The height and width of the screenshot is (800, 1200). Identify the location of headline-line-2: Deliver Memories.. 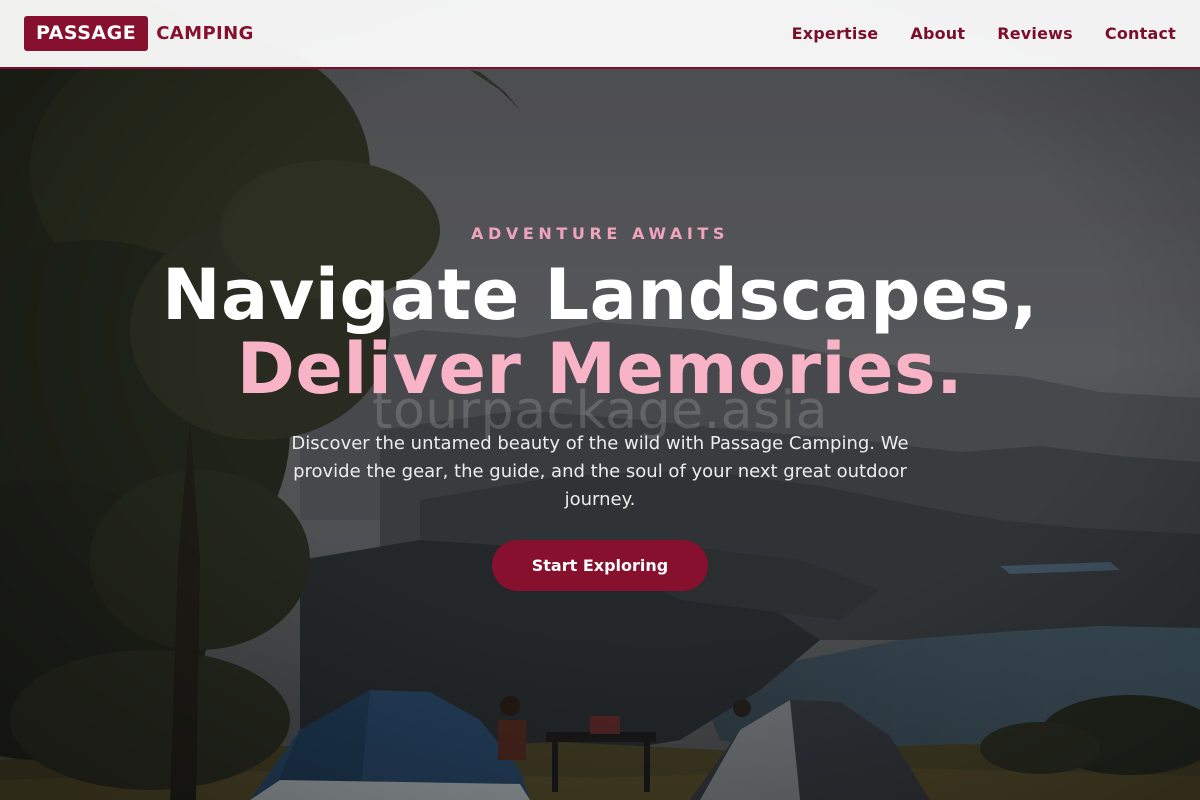
(600, 369).